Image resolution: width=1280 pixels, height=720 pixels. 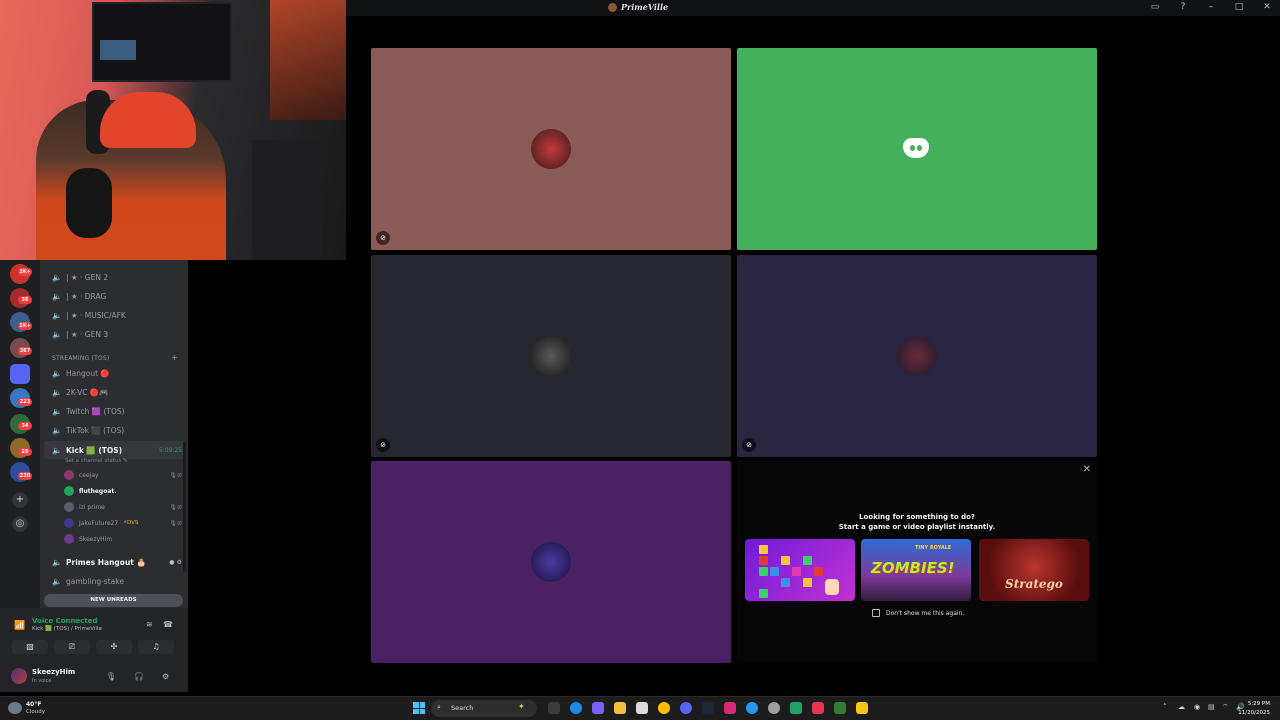 I want to click on chatgpt-icon, so click(x=774, y=708).